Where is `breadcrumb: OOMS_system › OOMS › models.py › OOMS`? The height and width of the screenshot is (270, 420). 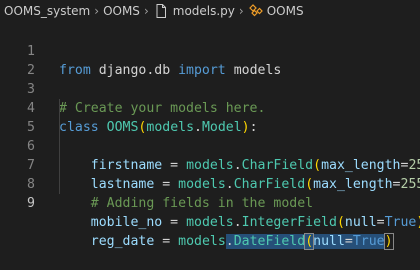
breadcrumb: OOMS_system › OOMS › models.py › OOMS is located at coordinates (210, 11).